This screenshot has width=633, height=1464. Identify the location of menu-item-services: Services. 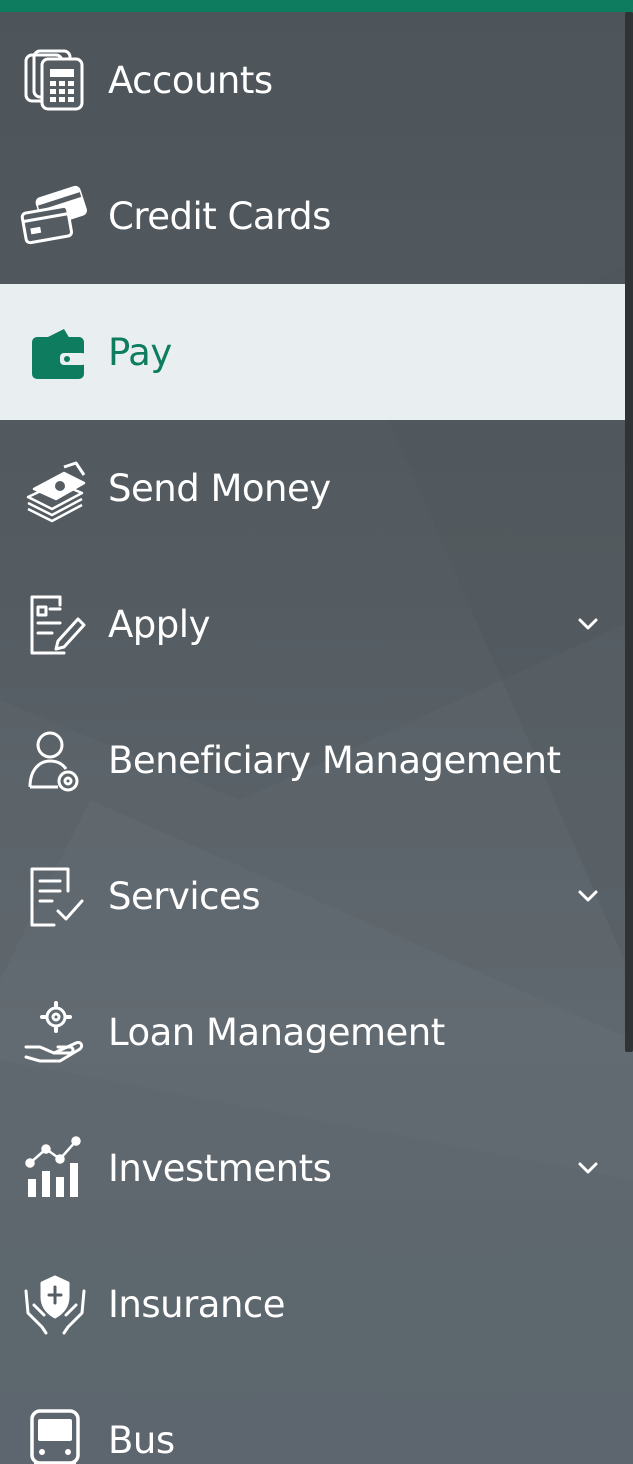
(312, 896).